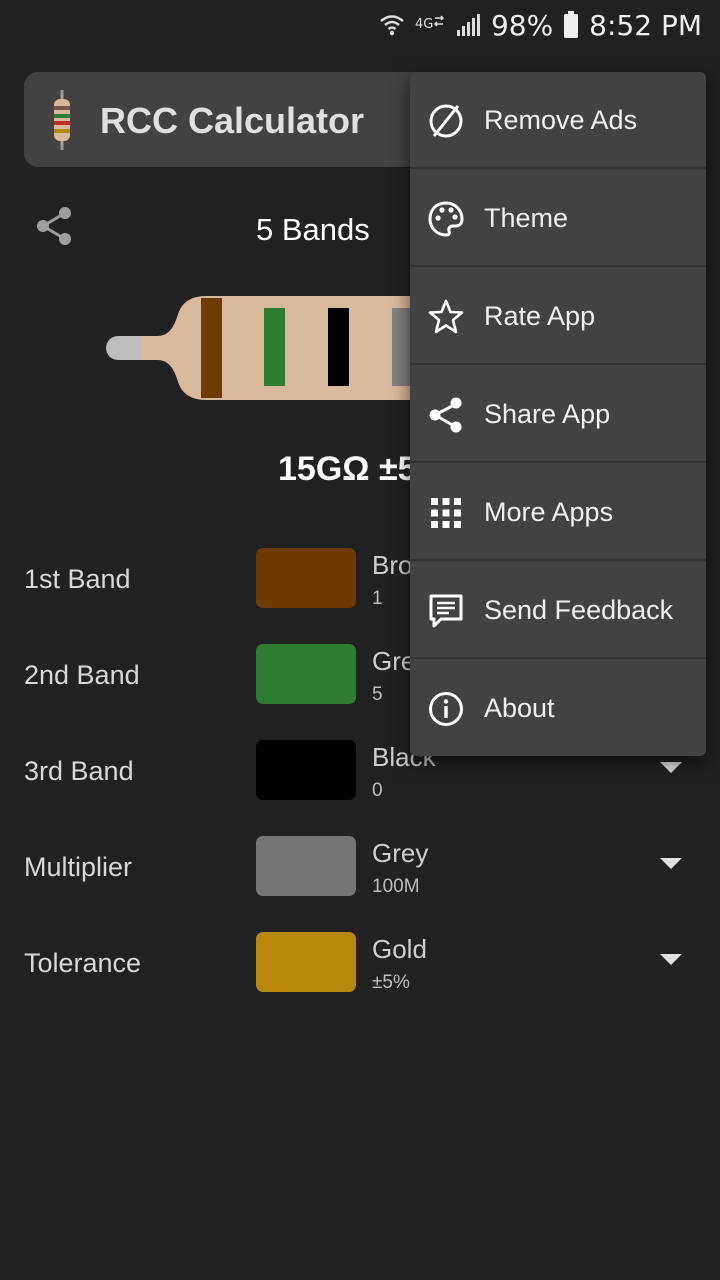 The image size is (720, 1280). Describe the element at coordinates (540, 316) in the screenshot. I see `menu-item-label: Rate App` at that location.